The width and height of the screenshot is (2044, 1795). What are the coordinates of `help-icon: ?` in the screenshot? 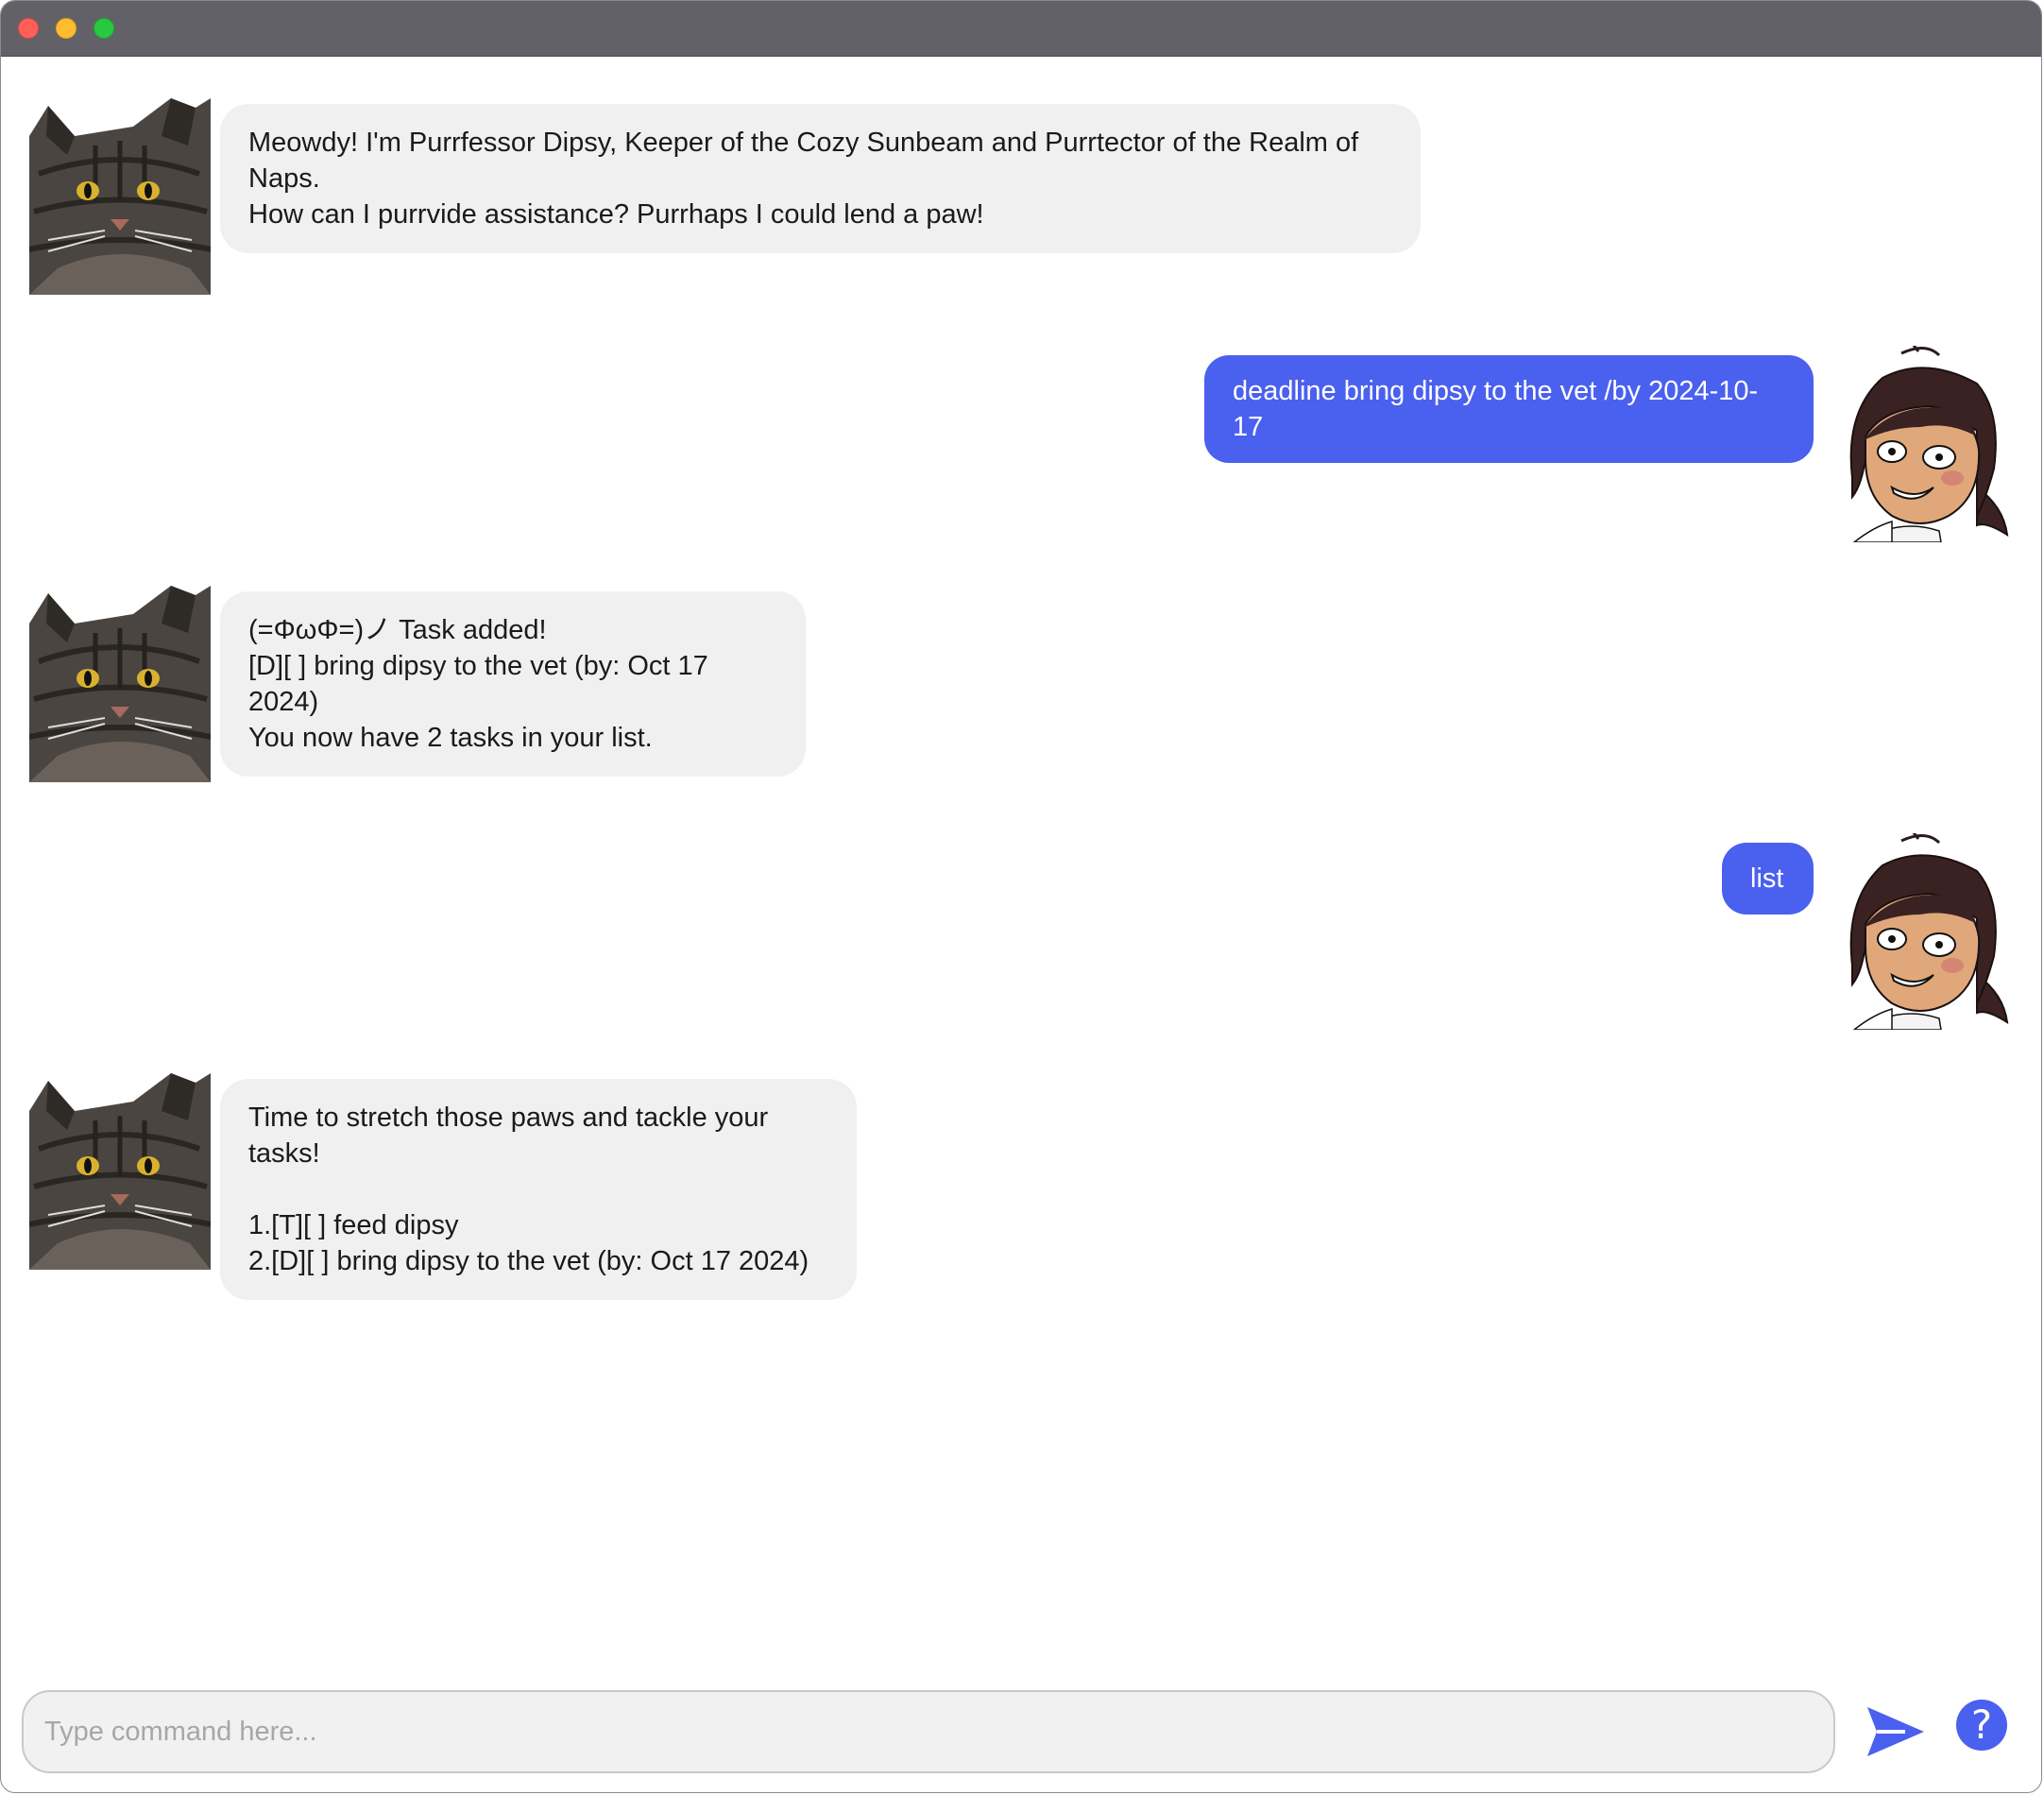 It's located at (1981, 1724).